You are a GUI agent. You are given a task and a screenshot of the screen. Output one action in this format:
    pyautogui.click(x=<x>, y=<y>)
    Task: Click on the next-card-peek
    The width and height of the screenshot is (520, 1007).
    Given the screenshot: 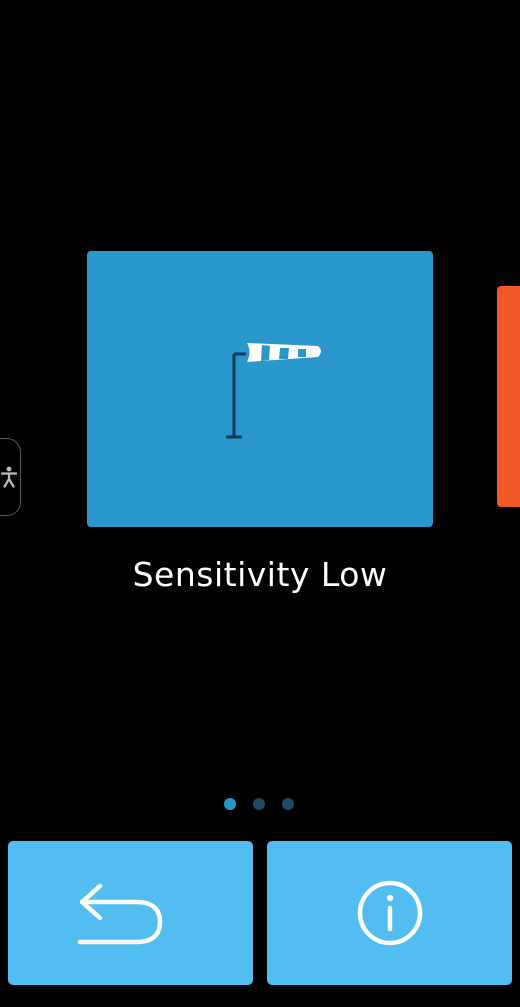 What is the action you would take?
    pyautogui.click(x=508, y=396)
    